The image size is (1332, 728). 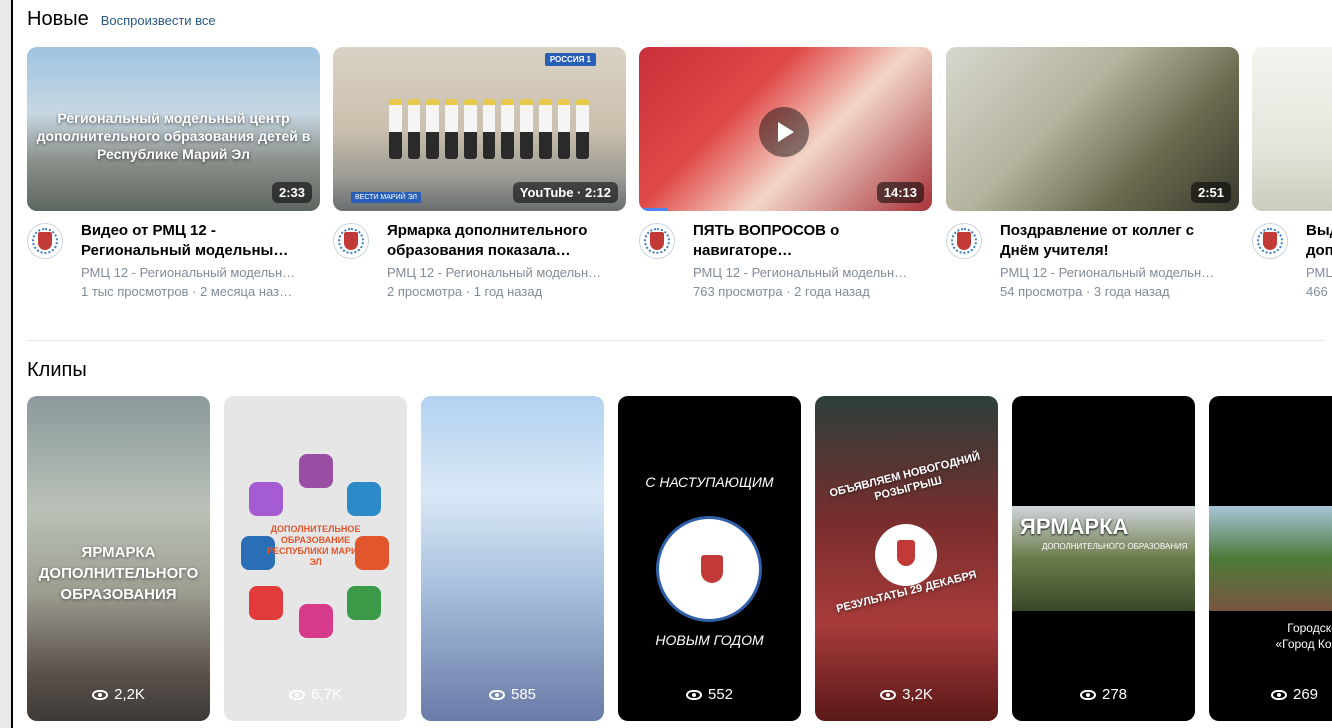 I want to click on clip-view-count: 3,2K, so click(x=917, y=694).